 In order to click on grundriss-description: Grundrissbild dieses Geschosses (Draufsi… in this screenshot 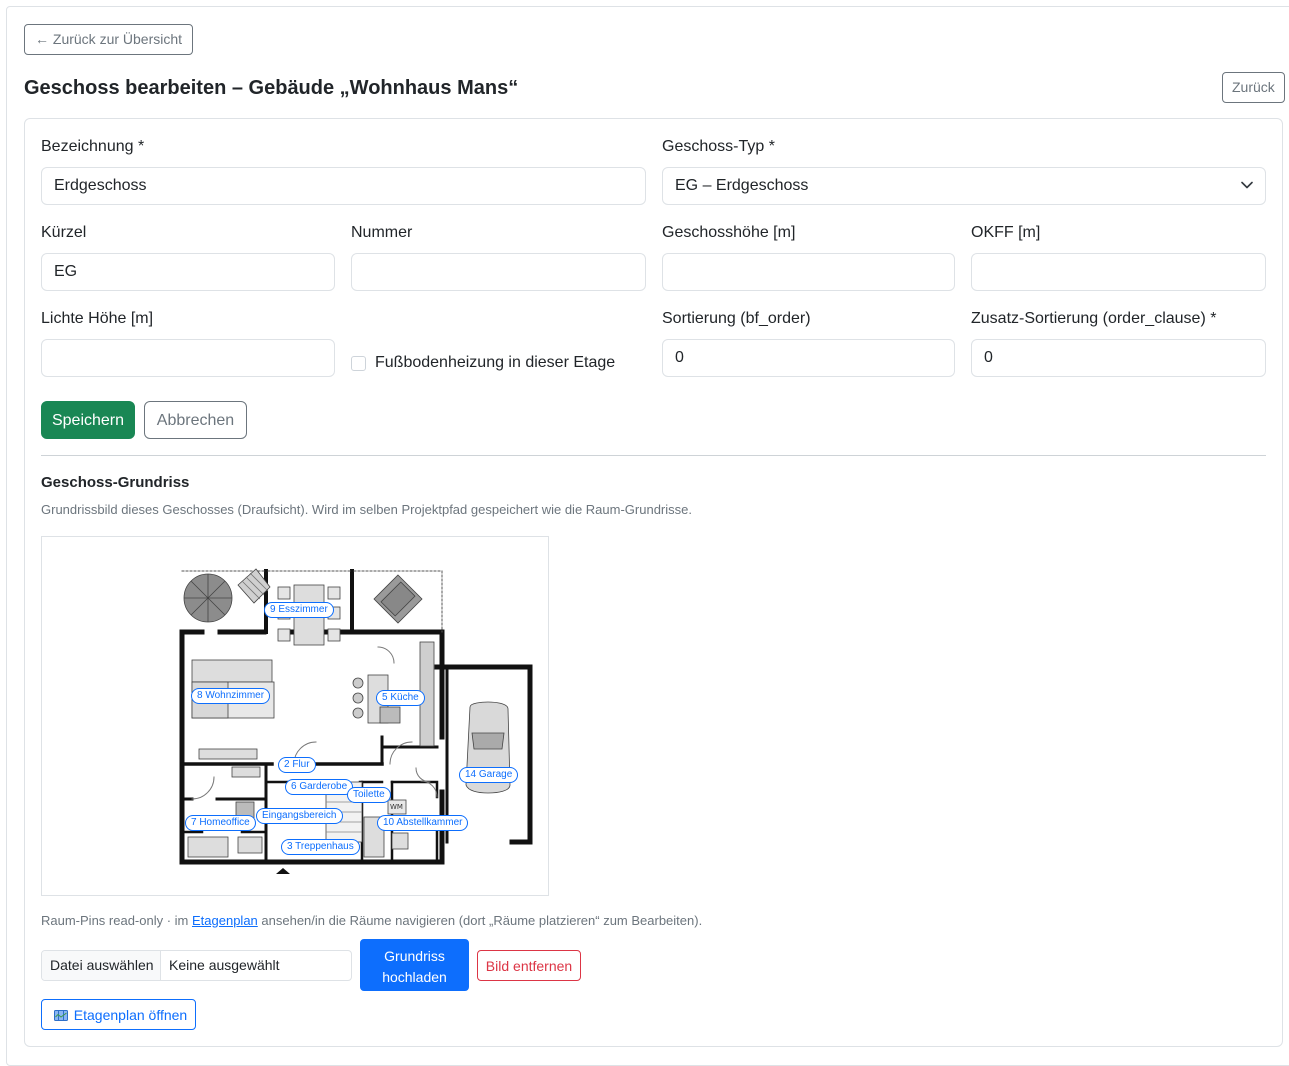, I will do `click(366, 509)`.